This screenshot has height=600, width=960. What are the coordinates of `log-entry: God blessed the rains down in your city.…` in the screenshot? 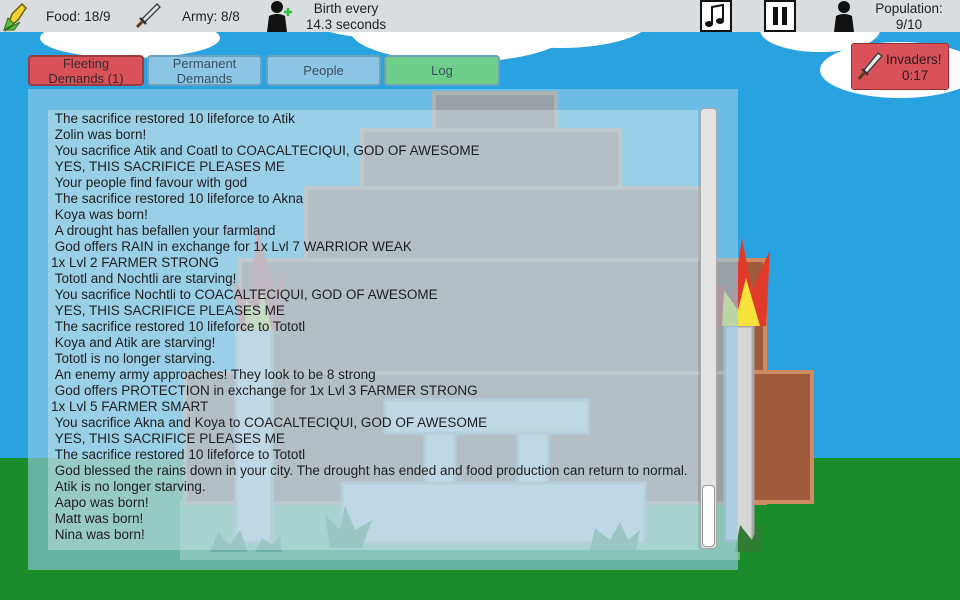 It's located at (369, 470).